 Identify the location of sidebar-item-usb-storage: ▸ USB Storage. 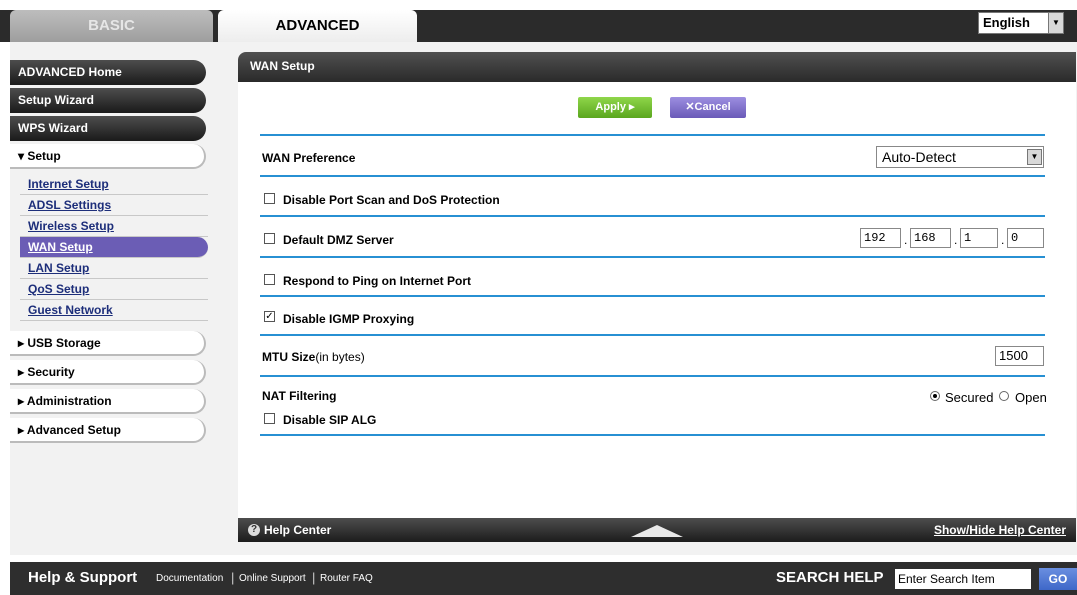
(108, 343).